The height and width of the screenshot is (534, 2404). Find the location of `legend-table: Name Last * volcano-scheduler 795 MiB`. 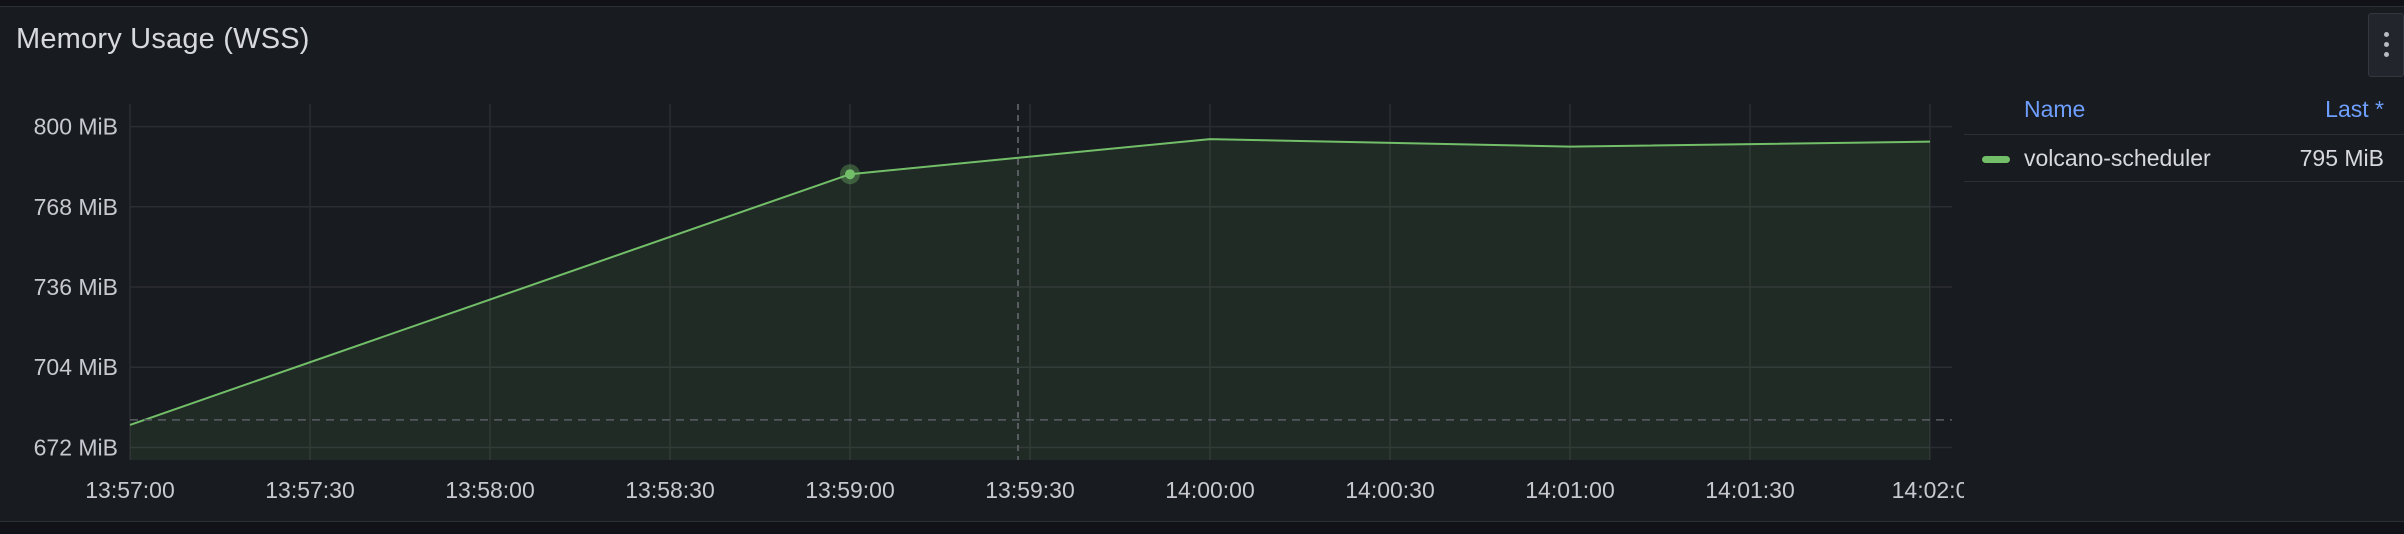

legend-table: Name Last * volcano-scheduler 795 MiB is located at coordinates (2184, 135).